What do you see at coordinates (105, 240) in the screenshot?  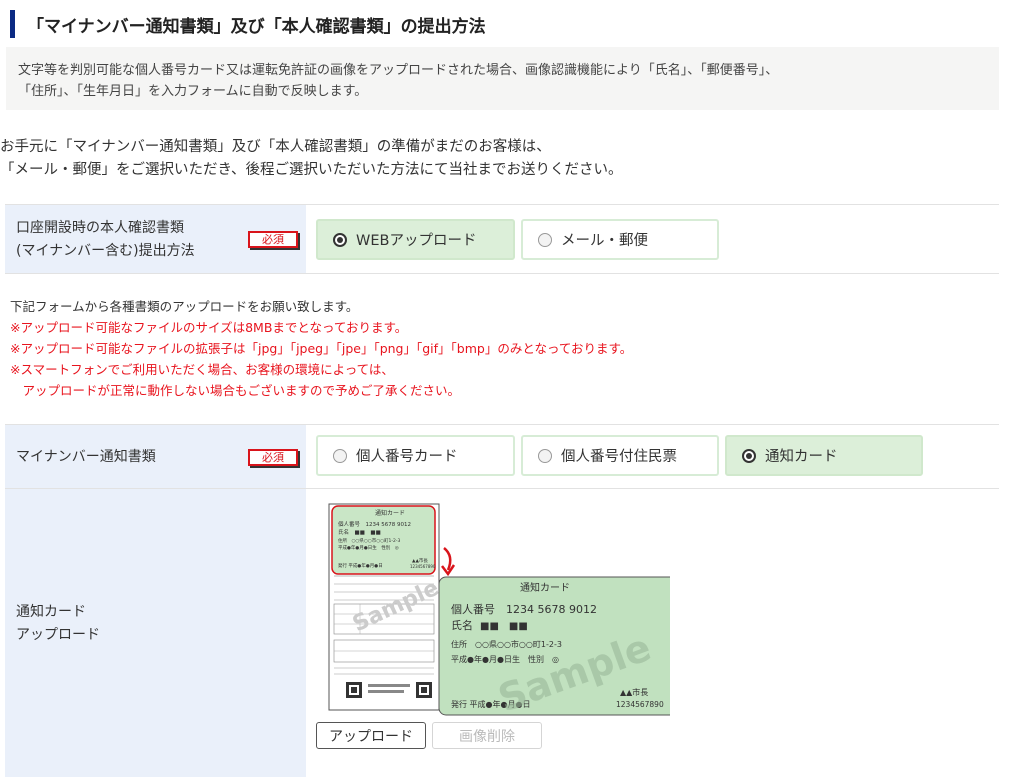 I see `submission-label: 口座開設時の本人確認書類 (マイナンバー含む)提出方法` at bounding box center [105, 240].